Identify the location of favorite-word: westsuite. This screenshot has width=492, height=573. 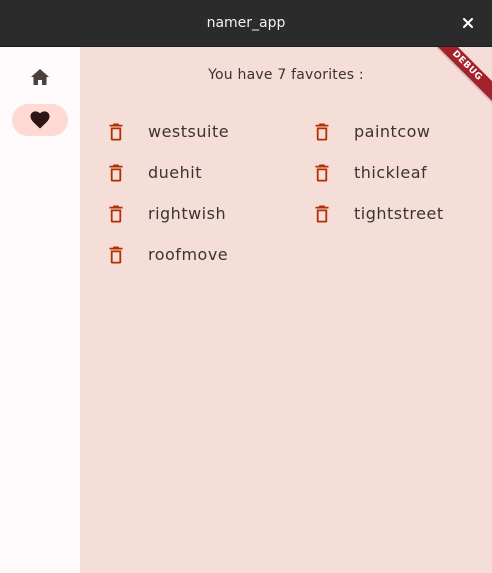
(189, 131).